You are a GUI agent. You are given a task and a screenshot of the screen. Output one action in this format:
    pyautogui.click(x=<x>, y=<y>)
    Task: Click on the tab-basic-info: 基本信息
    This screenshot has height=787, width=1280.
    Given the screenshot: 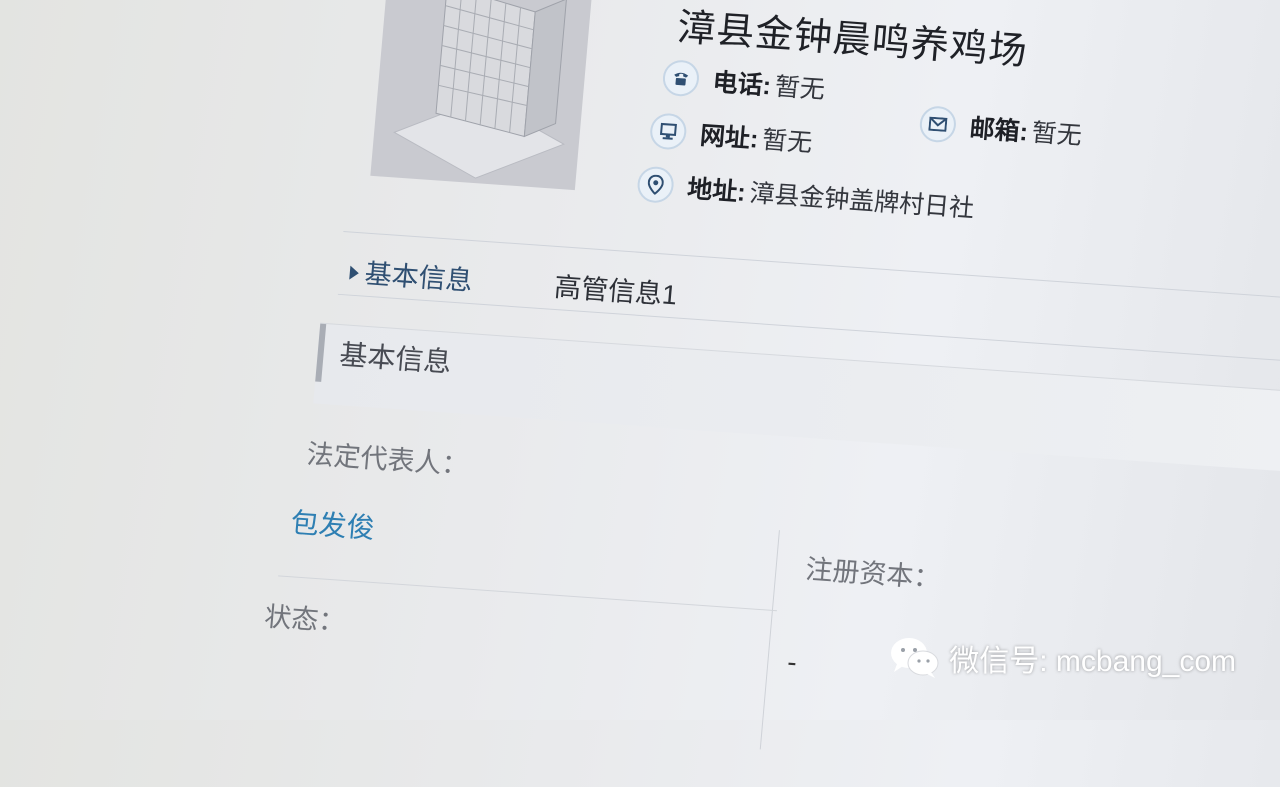 What is the action you would take?
    pyautogui.click(x=411, y=274)
    